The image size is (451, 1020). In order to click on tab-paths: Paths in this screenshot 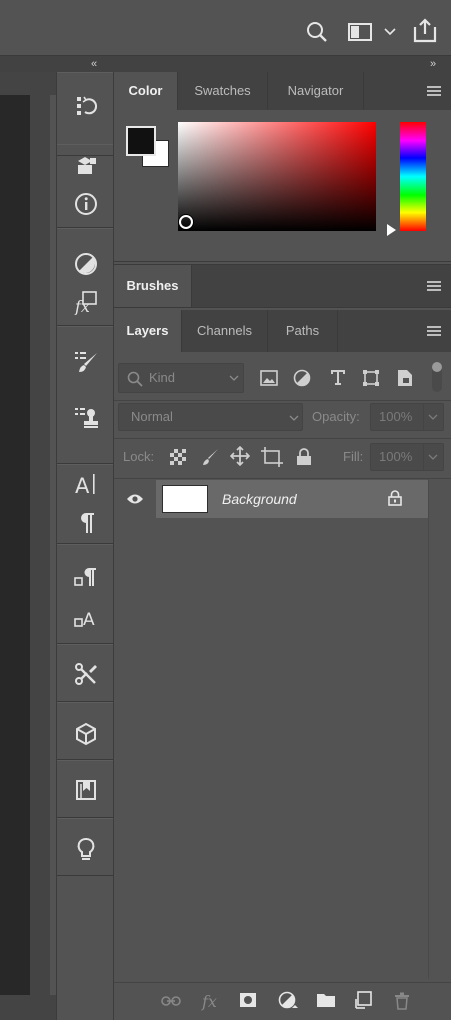, I will do `click(303, 331)`.